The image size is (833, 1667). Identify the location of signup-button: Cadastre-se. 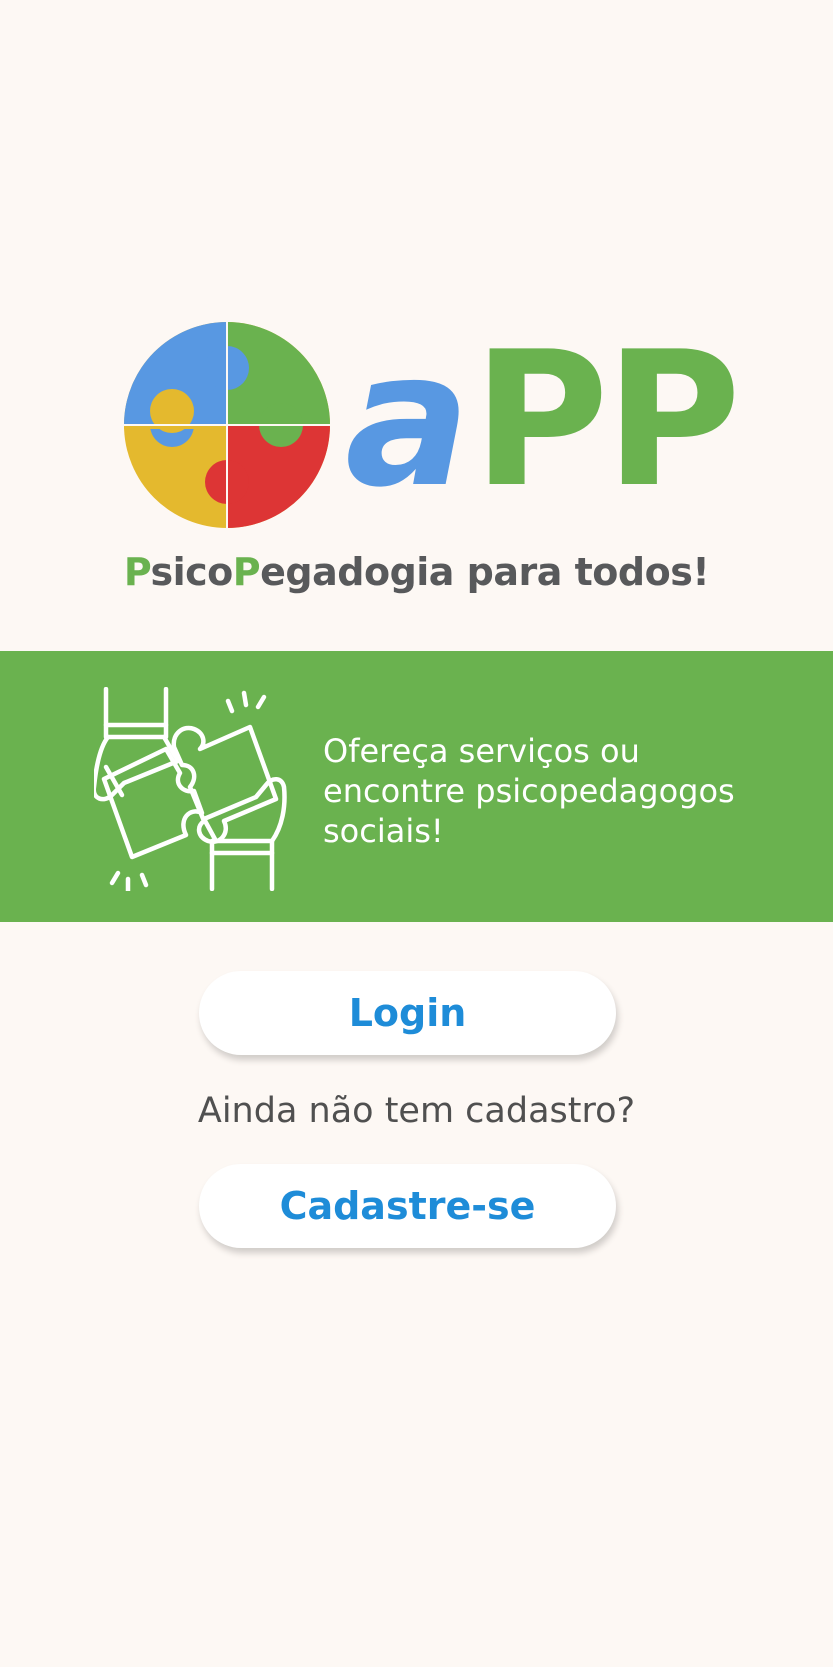
(407, 1206).